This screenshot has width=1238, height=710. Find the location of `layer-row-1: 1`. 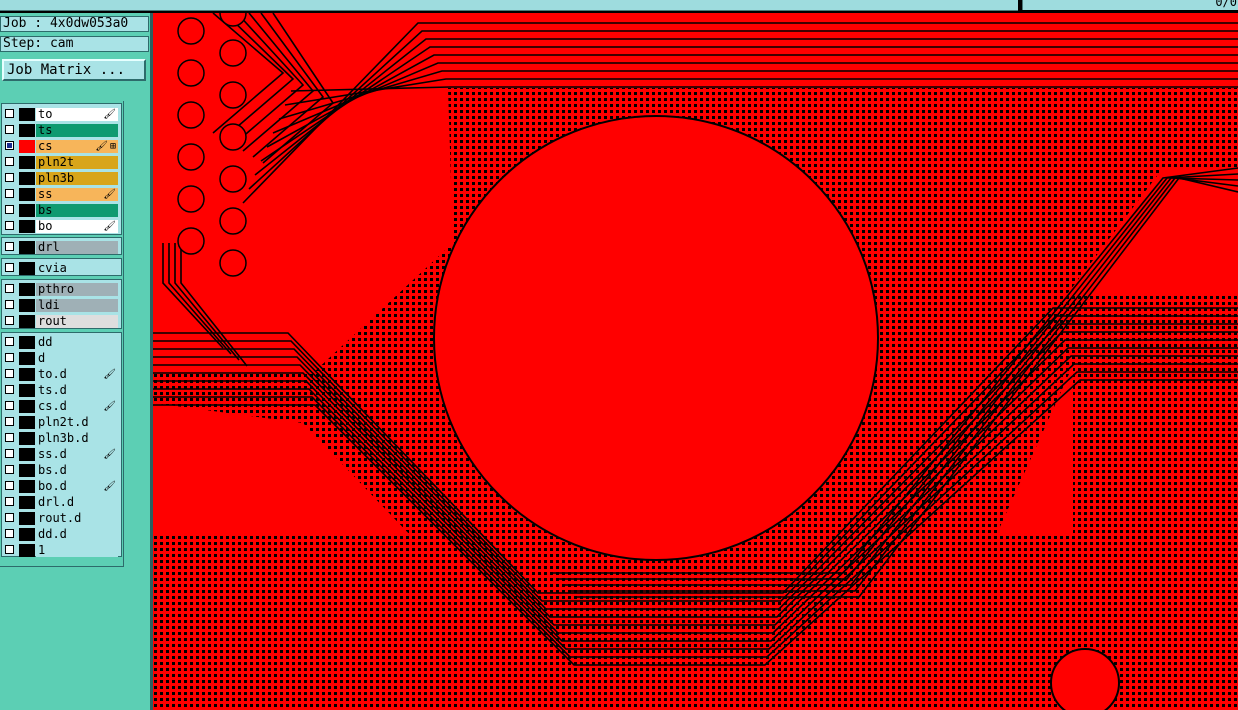

layer-row-1: 1 is located at coordinates (60, 550).